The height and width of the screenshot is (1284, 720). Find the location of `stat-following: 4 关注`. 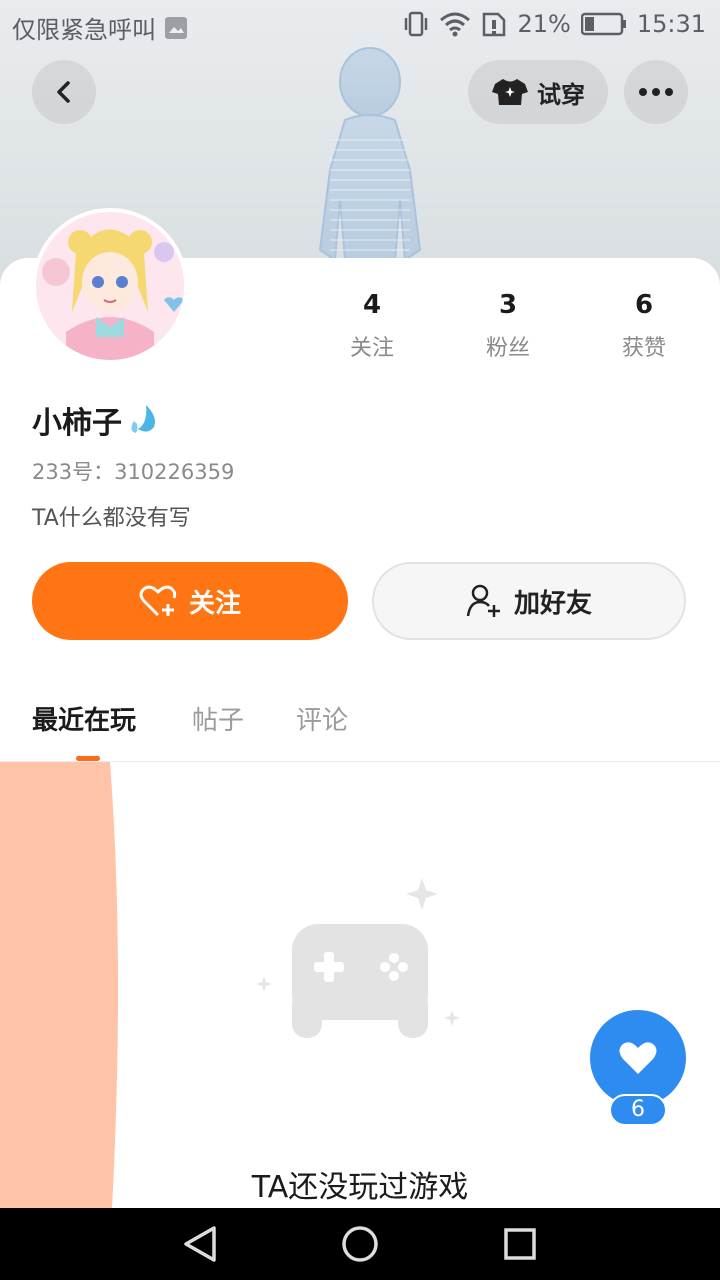

stat-following: 4 关注 is located at coordinates (372, 326).